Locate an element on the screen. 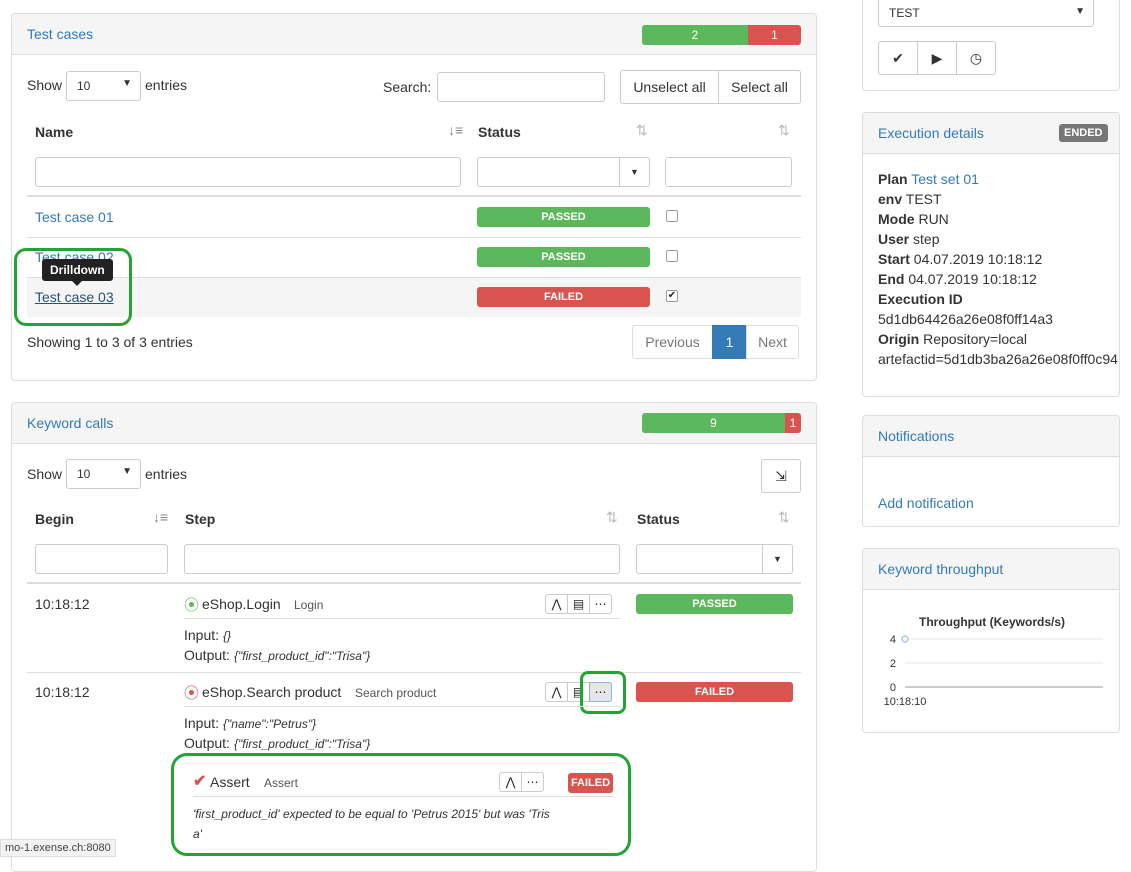 The height and width of the screenshot is (872, 1131). step-filter-input is located at coordinates (402, 559).